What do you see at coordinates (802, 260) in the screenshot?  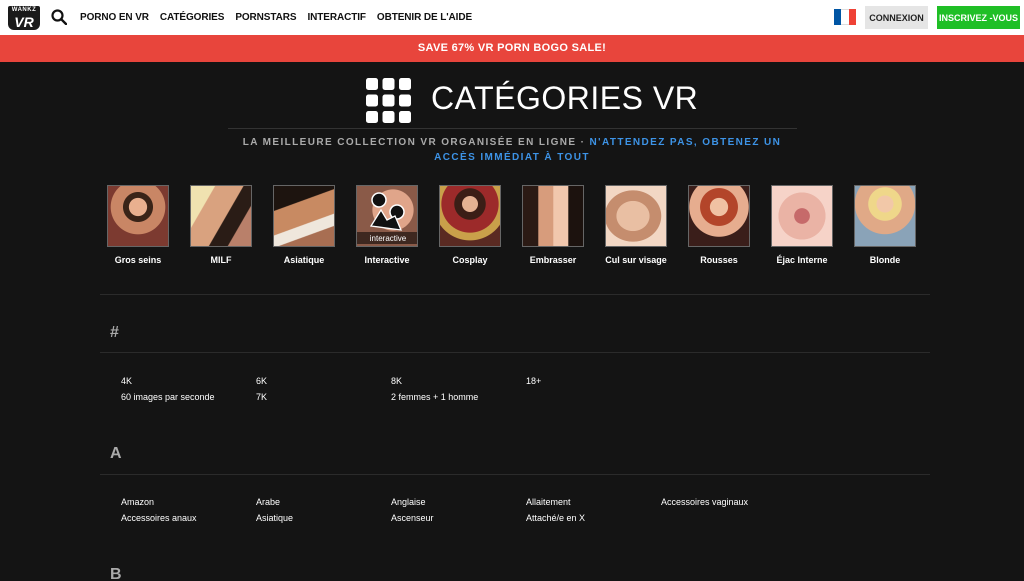 I see `featured-category-label: Éjac Interne` at bounding box center [802, 260].